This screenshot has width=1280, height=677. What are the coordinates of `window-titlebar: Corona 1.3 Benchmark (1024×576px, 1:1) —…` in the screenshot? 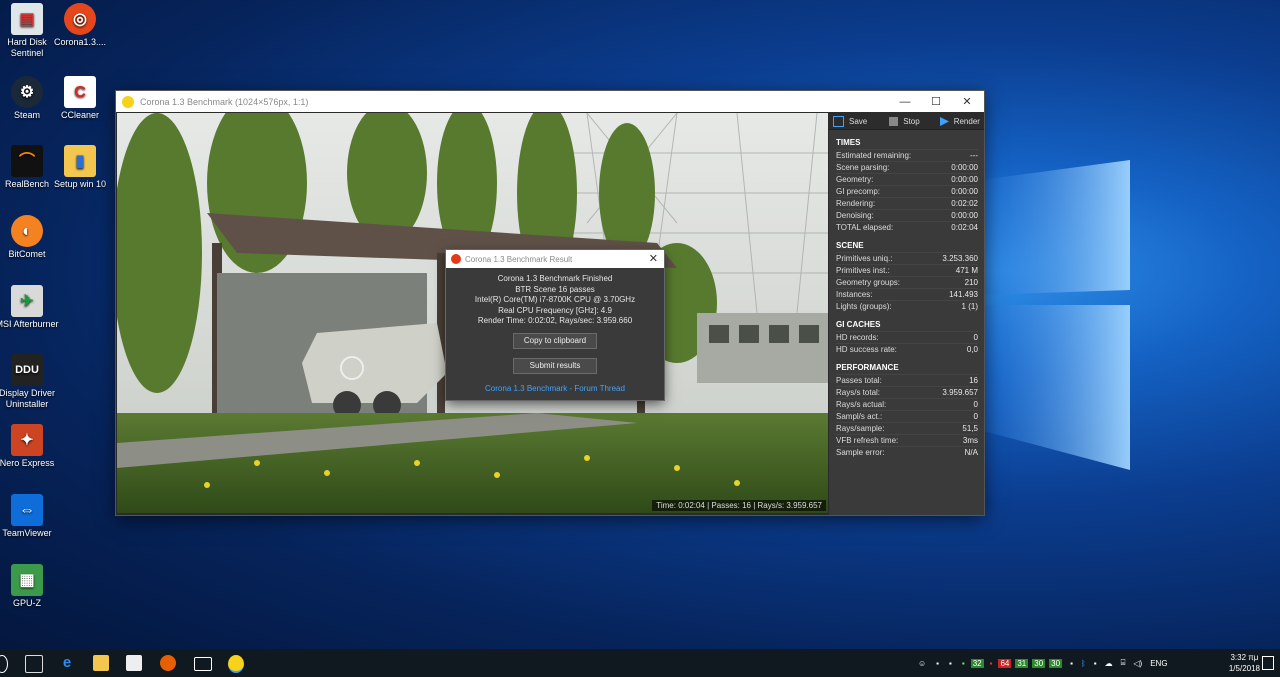 It's located at (550, 101).